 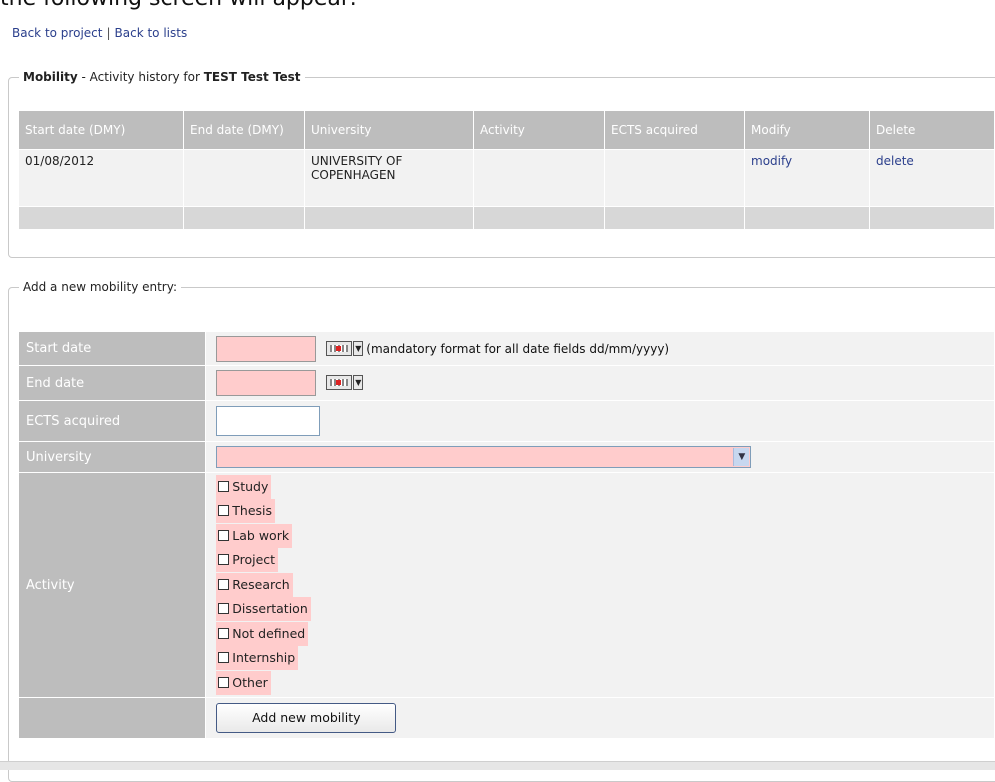 What do you see at coordinates (771, 161) in the screenshot?
I see `modify-link: modify` at bounding box center [771, 161].